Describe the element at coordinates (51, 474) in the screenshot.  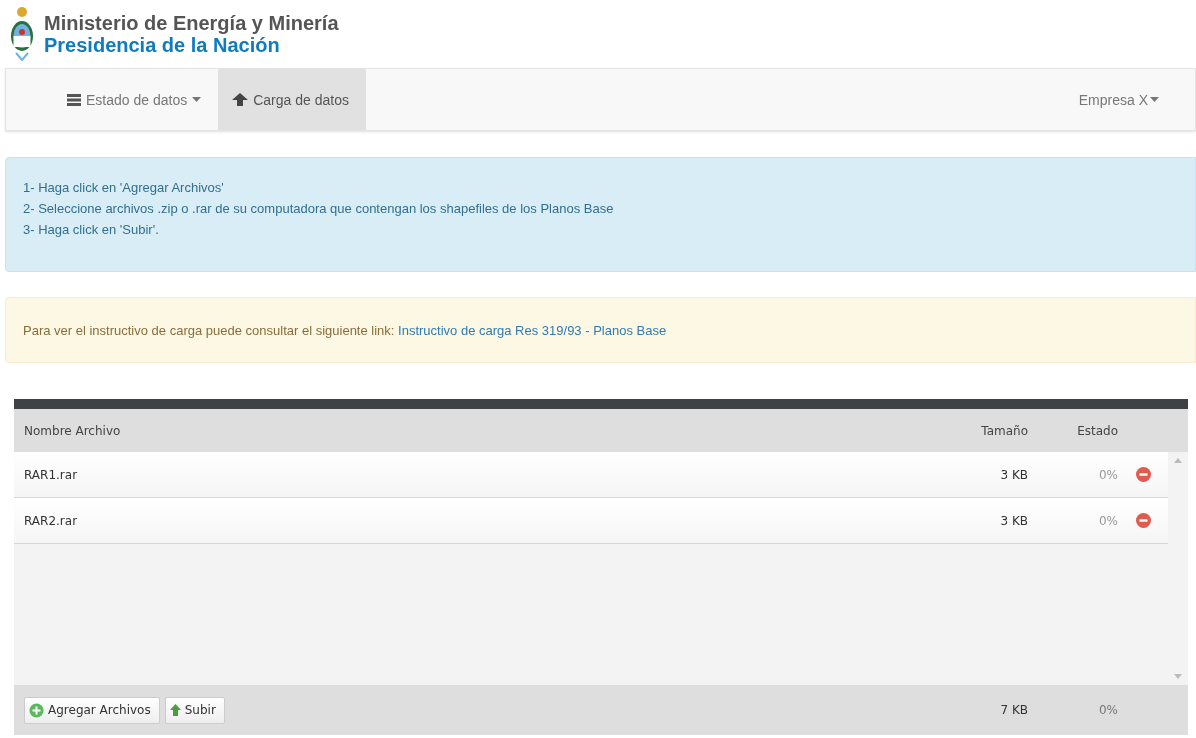
I see `file-name: RAR1.rar` at that location.